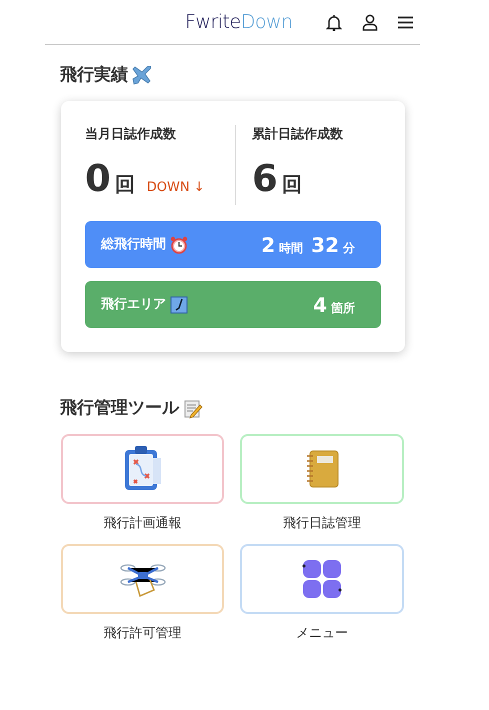 Image resolution: width=489 pixels, height=710 pixels. Describe the element at coordinates (131, 135) in the screenshot. I see `stat-label: 当月日誌作成数` at that location.